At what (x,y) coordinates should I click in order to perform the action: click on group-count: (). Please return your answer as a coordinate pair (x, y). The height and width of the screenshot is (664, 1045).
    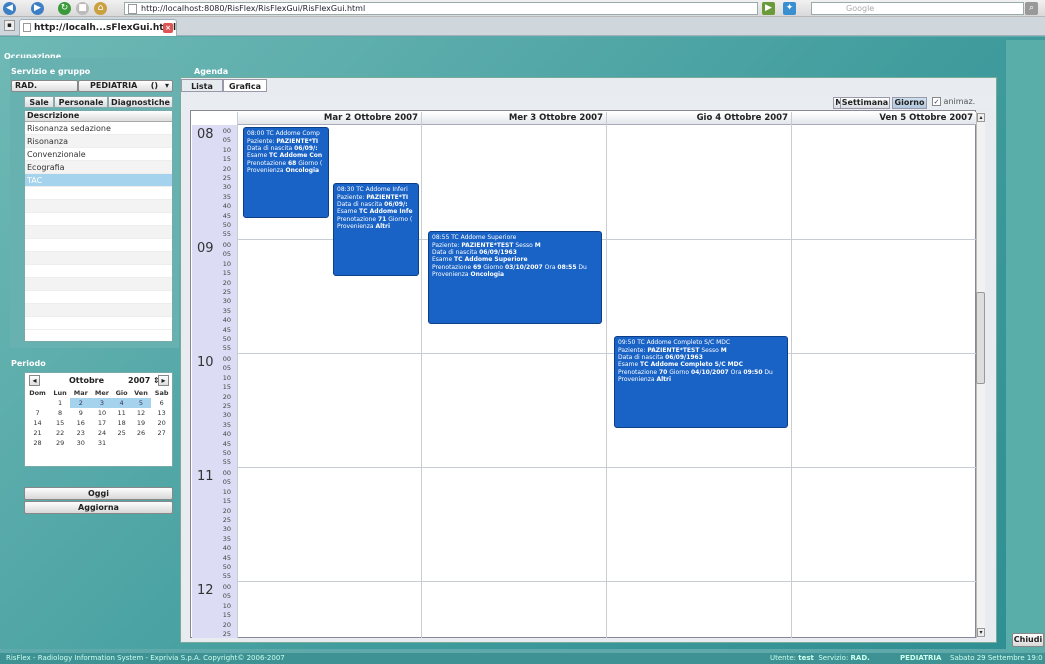
    Looking at the image, I should click on (154, 85).